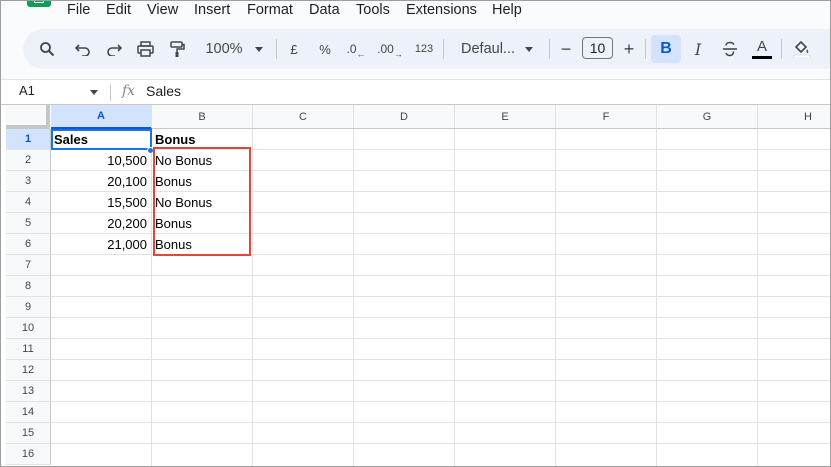 The image size is (831, 467). I want to click on column-header-h: H, so click(794, 117).